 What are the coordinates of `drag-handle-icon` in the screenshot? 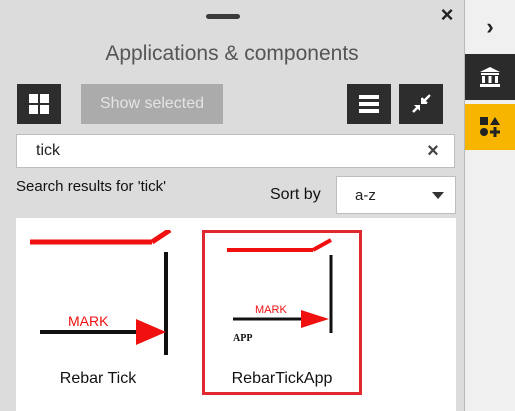 It's located at (223, 16).